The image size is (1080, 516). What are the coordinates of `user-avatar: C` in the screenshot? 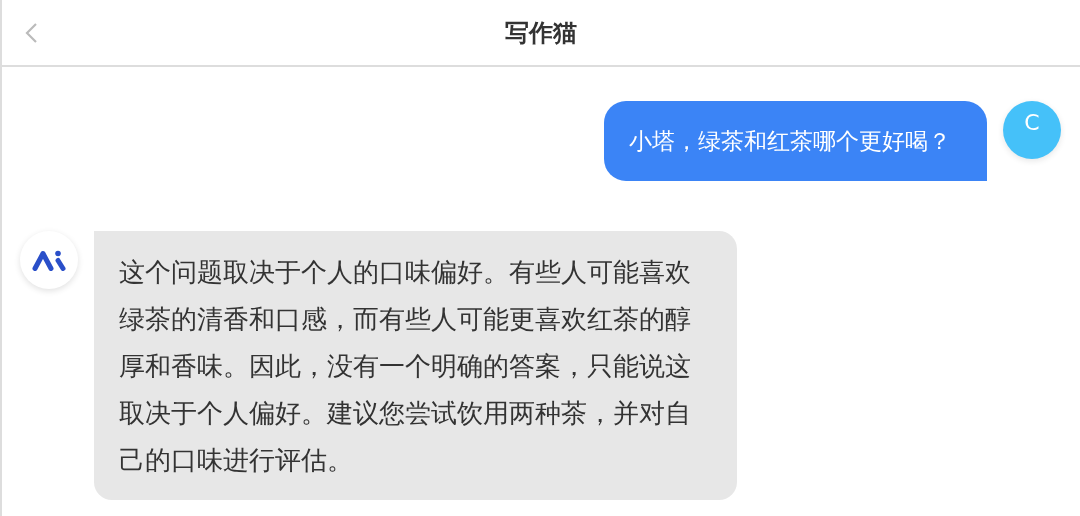 It's located at (1032, 130).